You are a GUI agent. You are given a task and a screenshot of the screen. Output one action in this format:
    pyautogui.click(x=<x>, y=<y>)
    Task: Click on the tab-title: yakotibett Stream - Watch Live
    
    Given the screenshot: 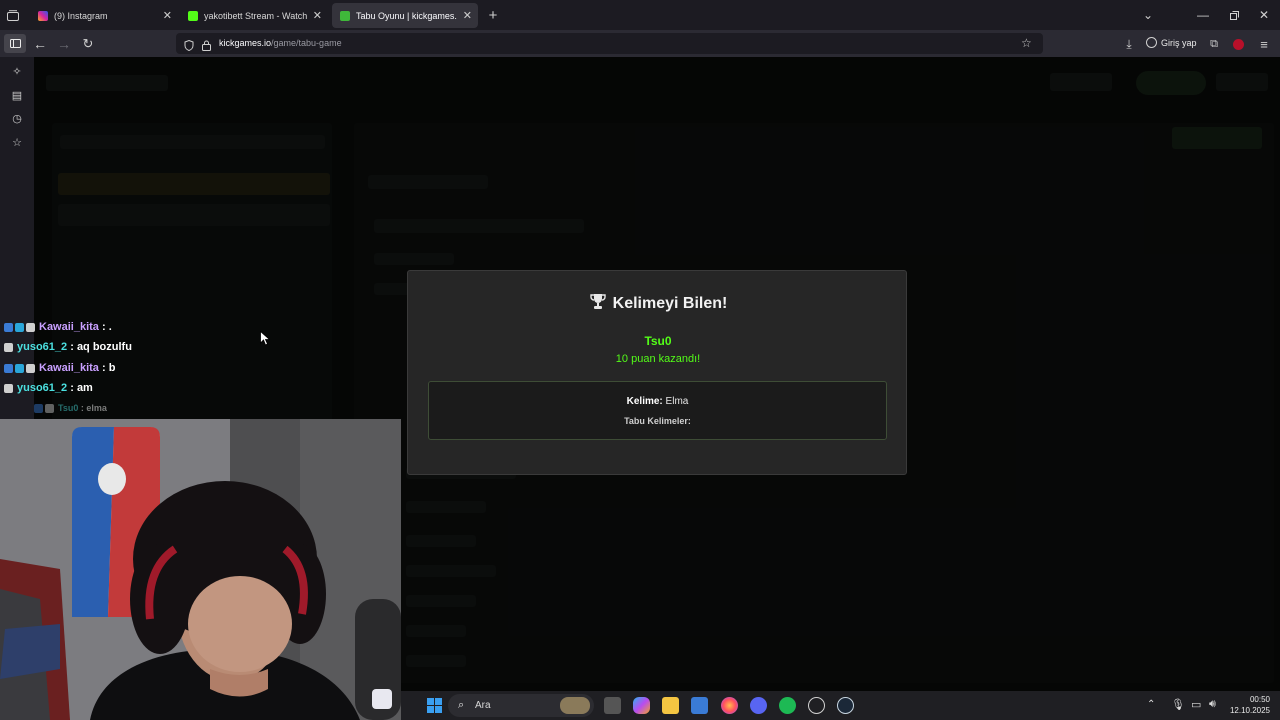 What is the action you would take?
    pyautogui.click(x=255, y=15)
    